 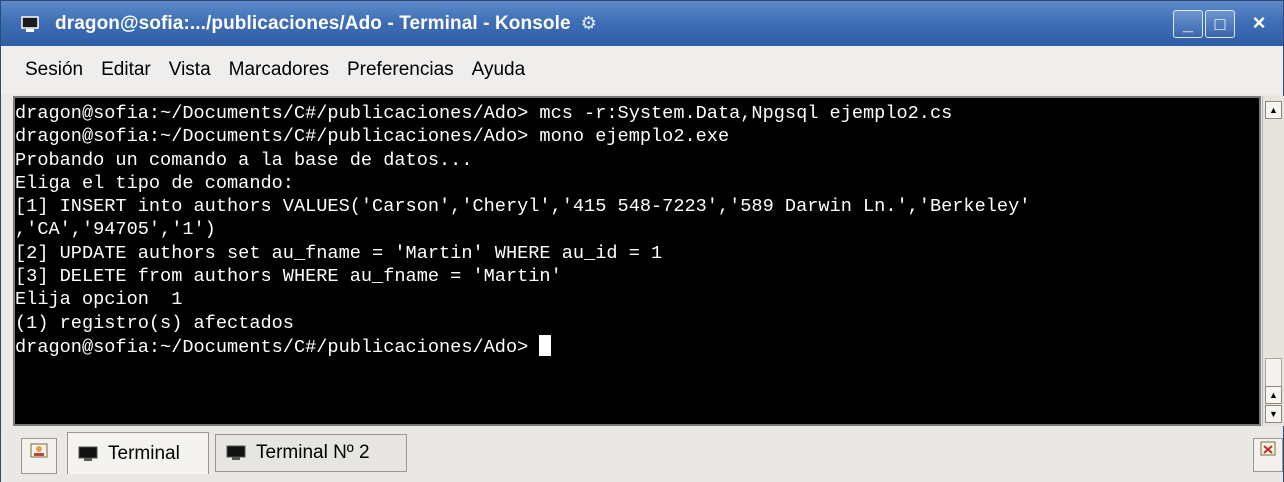 I want to click on konsole-terminal-icon, so click(x=30, y=24).